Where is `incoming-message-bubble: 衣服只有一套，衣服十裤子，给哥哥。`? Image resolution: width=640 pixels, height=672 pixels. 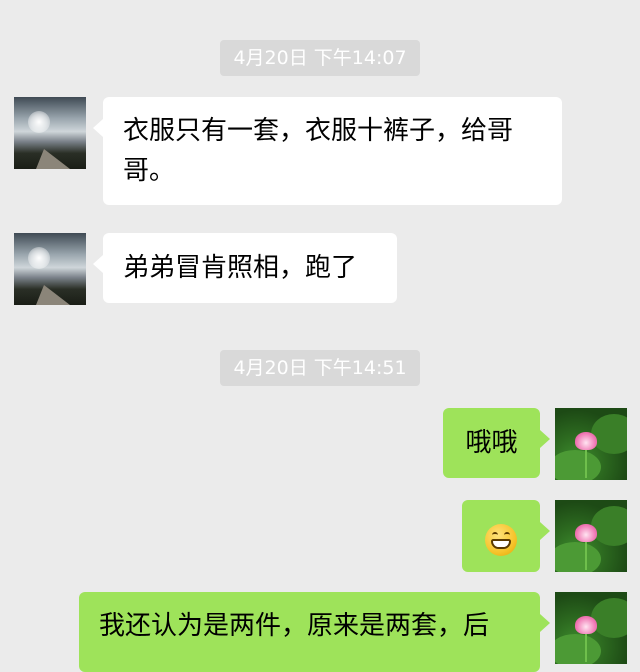 incoming-message-bubble: 衣服只有一套，衣服十裤子，给哥哥。 is located at coordinates (327, 151).